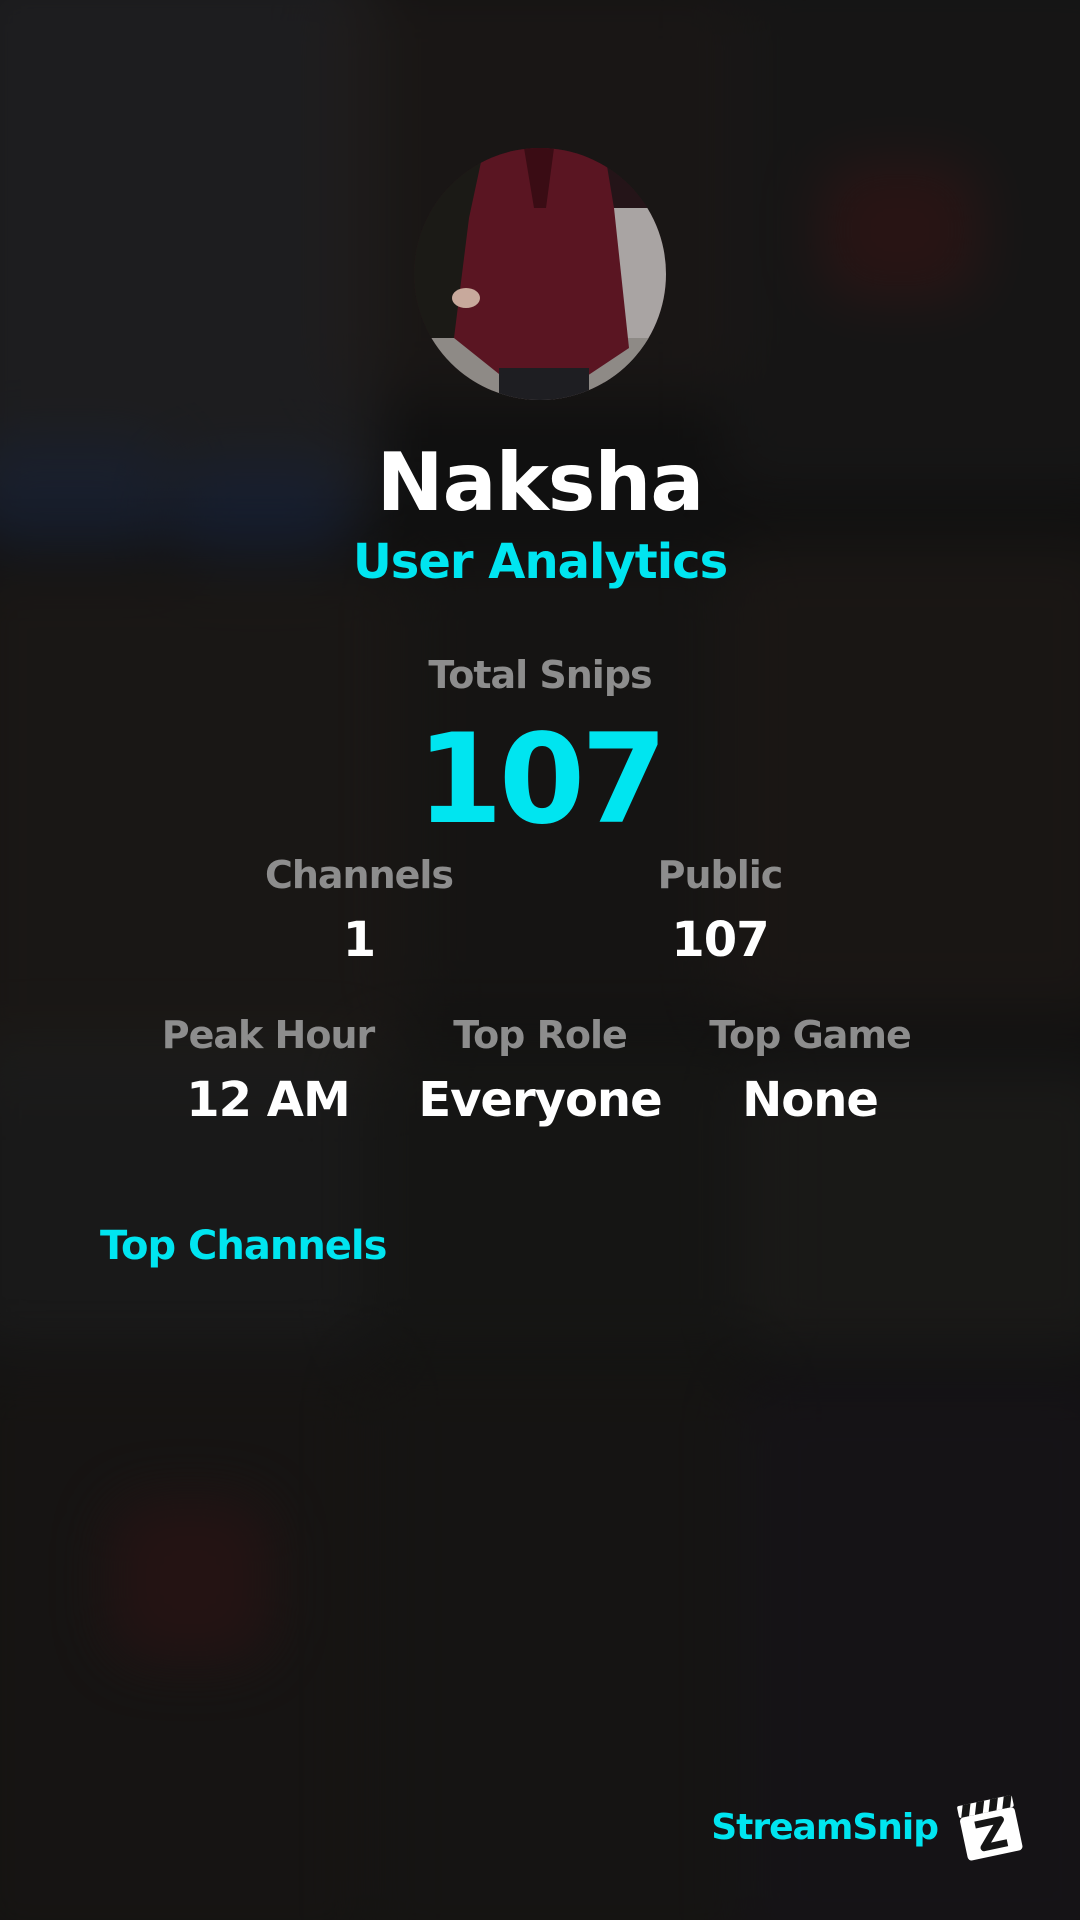 The width and height of the screenshot is (1080, 1920). I want to click on top-game-stat: Top Game None, so click(810, 1071).